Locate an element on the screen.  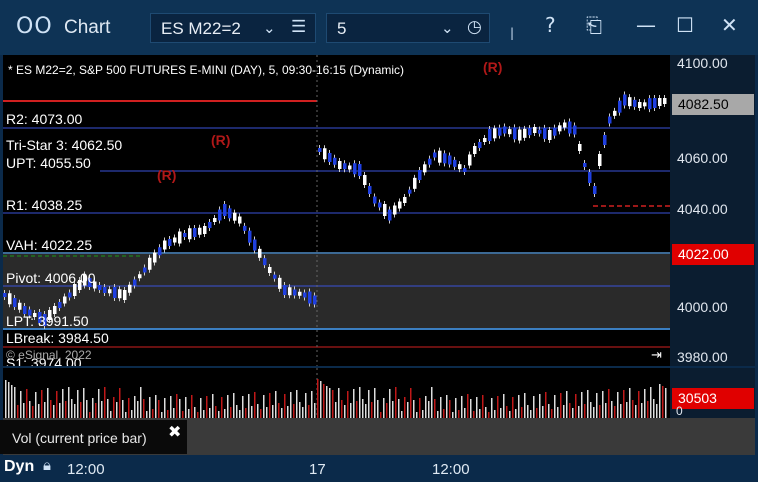
help-button: ? is located at coordinates (550, 25).